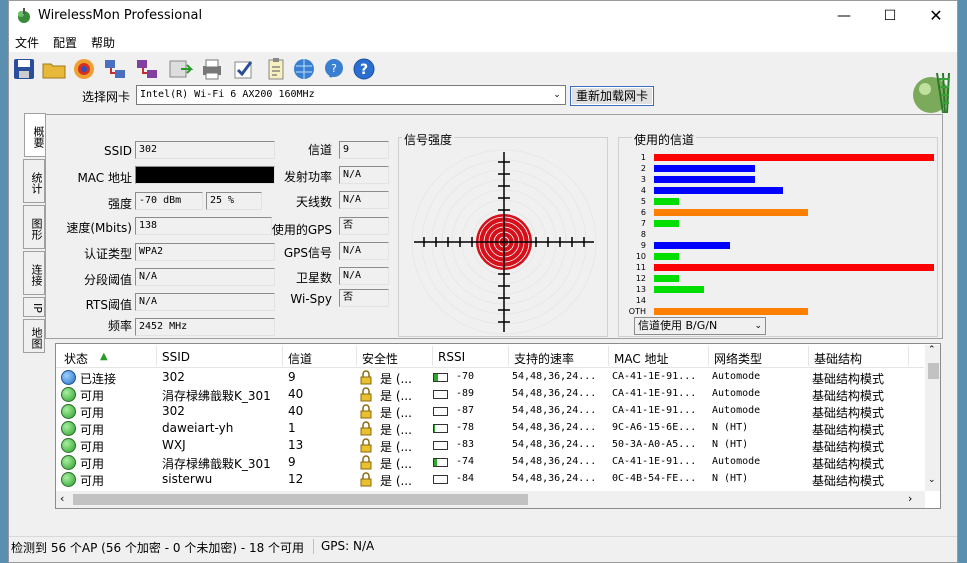 This screenshot has height=563, width=967. I want to click on ssid-cell: WXJ, so click(174, 445).